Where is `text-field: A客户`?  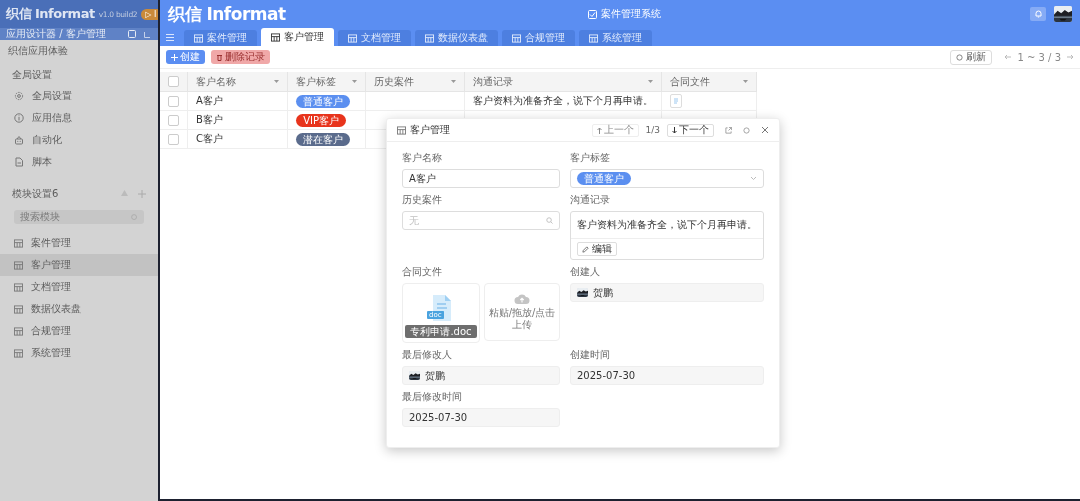
text-field: A客户 is located at coordinates (481, 178).